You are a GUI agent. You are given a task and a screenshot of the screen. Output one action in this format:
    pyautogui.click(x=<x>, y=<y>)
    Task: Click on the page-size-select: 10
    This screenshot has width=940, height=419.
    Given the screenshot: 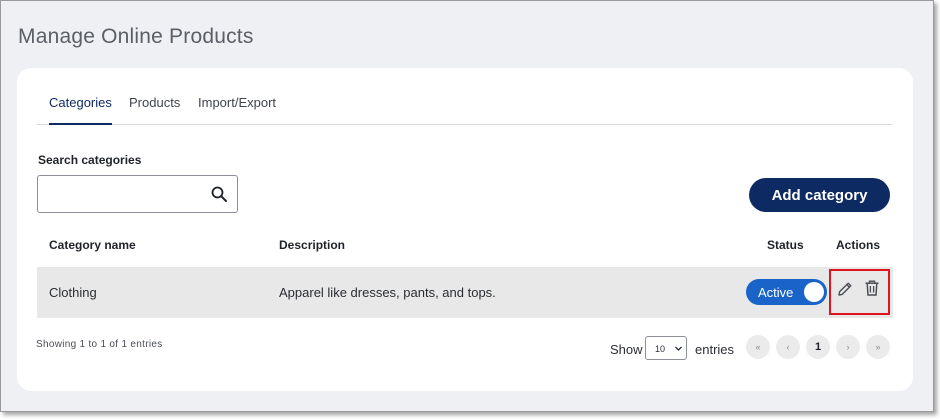 What is the action you would take?
    pyautogui.click(x=666, y=348)
    